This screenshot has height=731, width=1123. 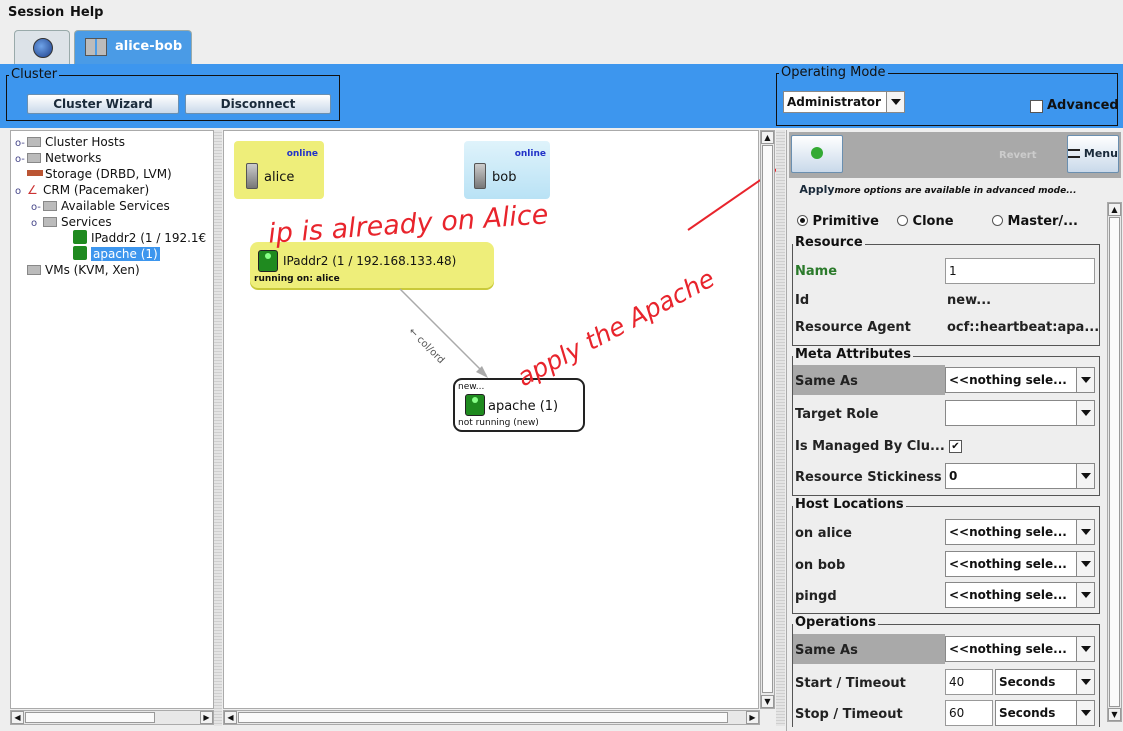 I want to click on stopped-resource-icon, so click(x=80, y=253).